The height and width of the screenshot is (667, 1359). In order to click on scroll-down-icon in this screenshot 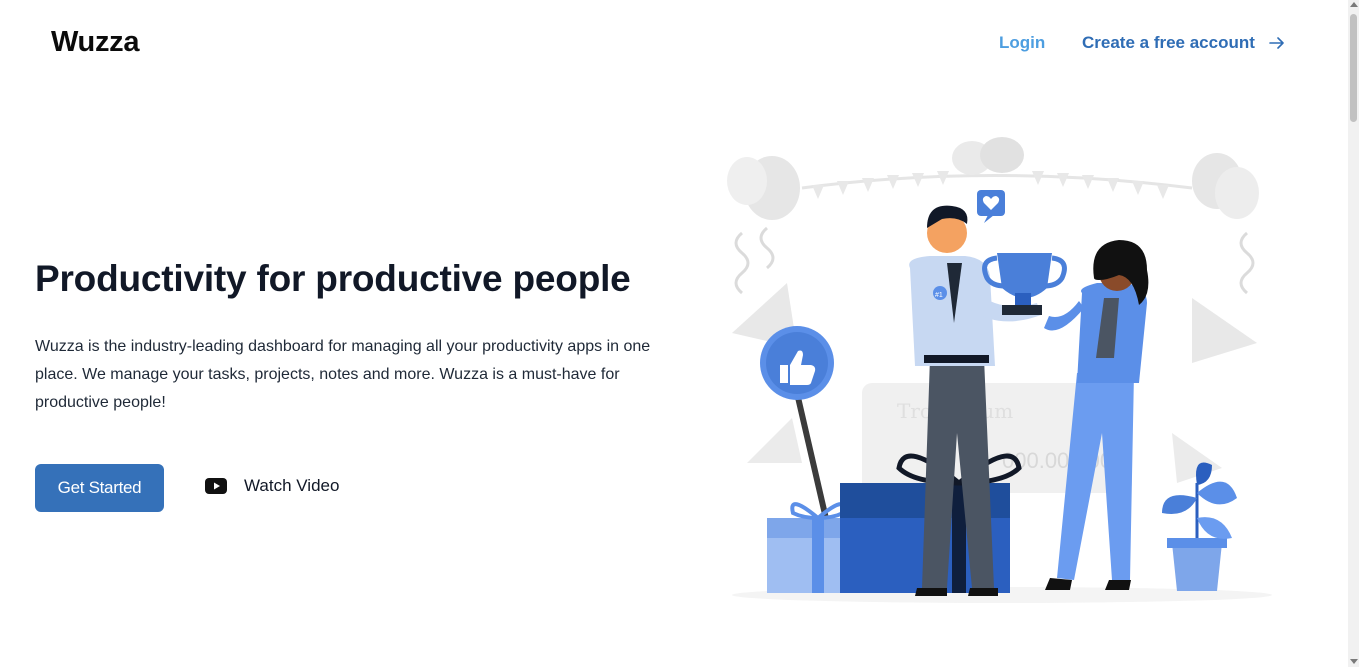, I will do `click(1354, 661)`.